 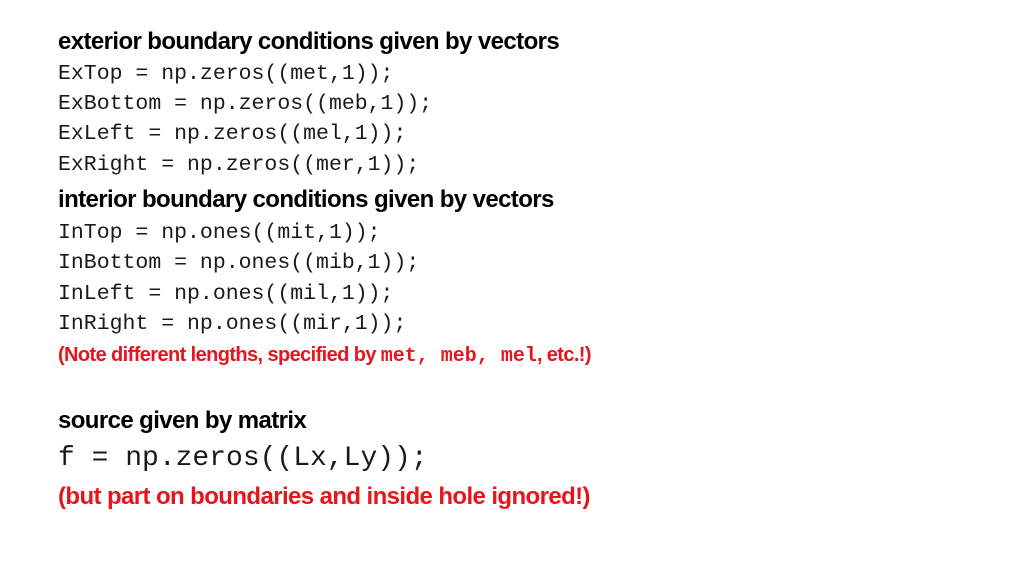 What do you see at coordinates (182, 420) in the screenshot?
I see `source-heading: source given by matrix` at bounding box center [182, 420].